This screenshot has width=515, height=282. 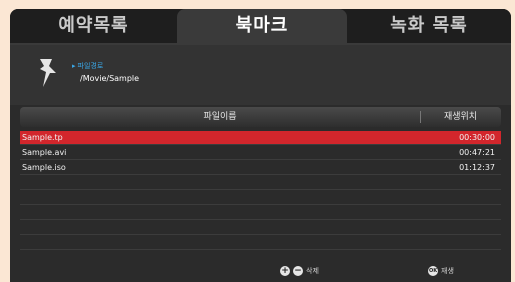 I want to click on plus-icon: +, so click(x=285, y=271).